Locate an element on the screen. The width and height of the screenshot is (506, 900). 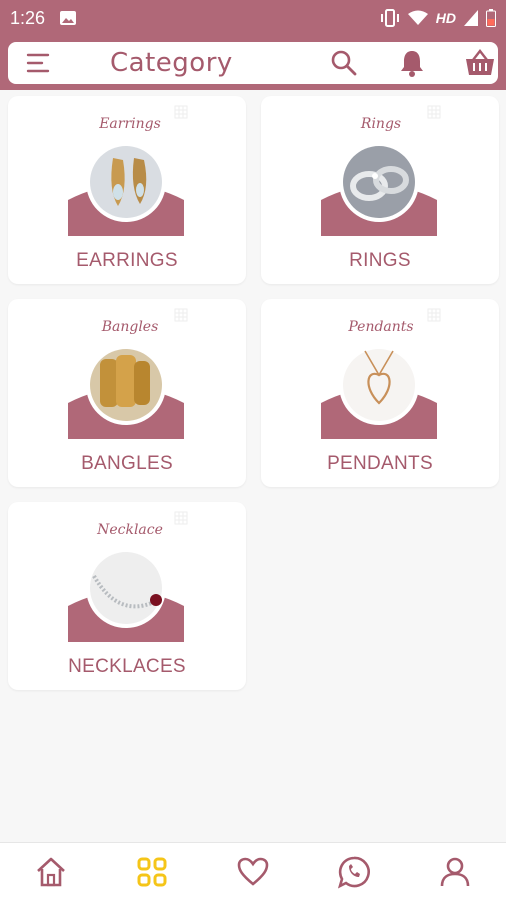
category-card-earrings: Earrings EARRINGS is located at coordinates (127, 190).